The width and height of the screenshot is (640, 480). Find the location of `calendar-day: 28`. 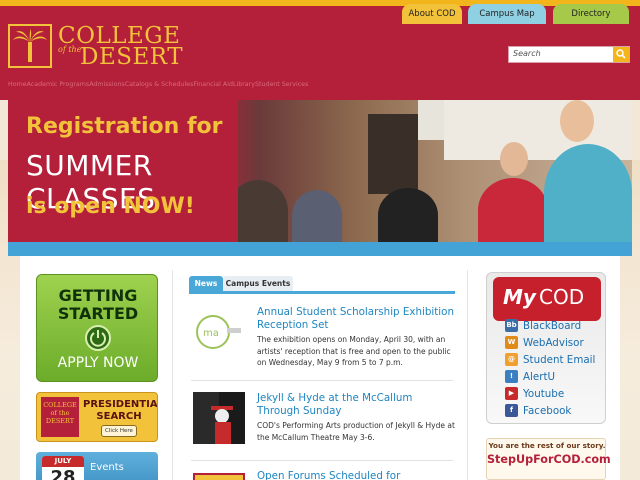

calendar-day: 28 is located at coordinates (63, 473).